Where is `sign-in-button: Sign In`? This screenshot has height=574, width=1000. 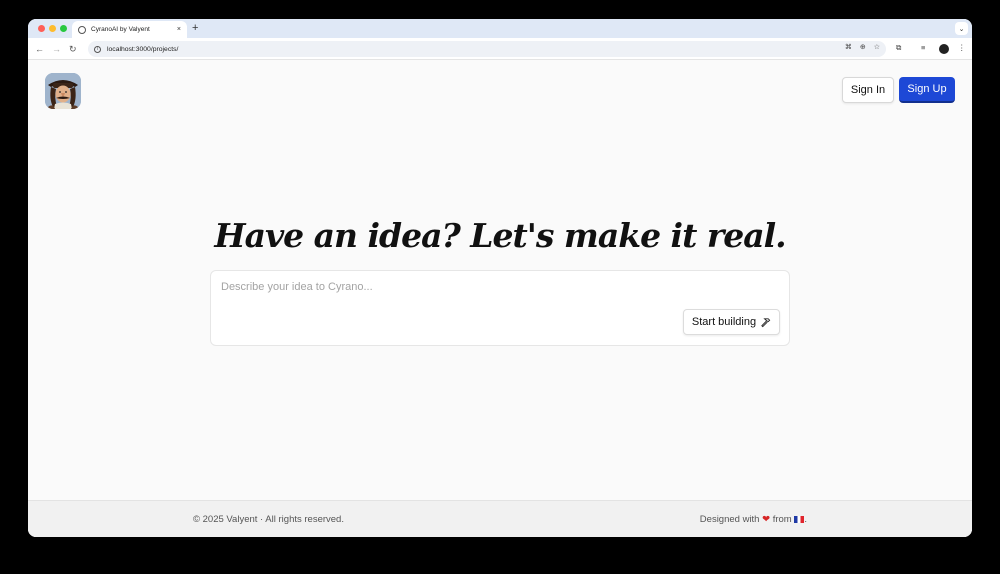
sign-in-button: Sign In is located at coordinates (868, 90).